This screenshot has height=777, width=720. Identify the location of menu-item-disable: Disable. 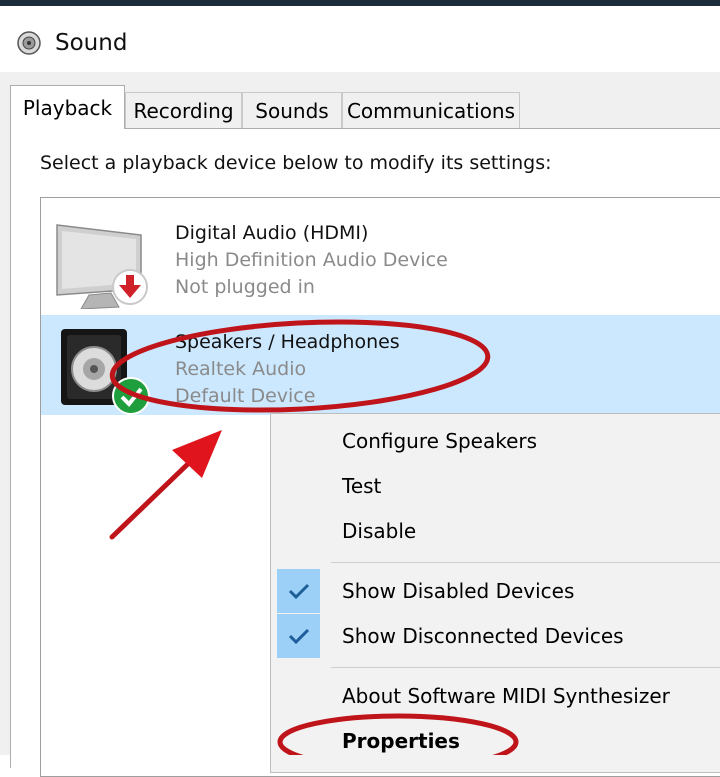
(379, 531).